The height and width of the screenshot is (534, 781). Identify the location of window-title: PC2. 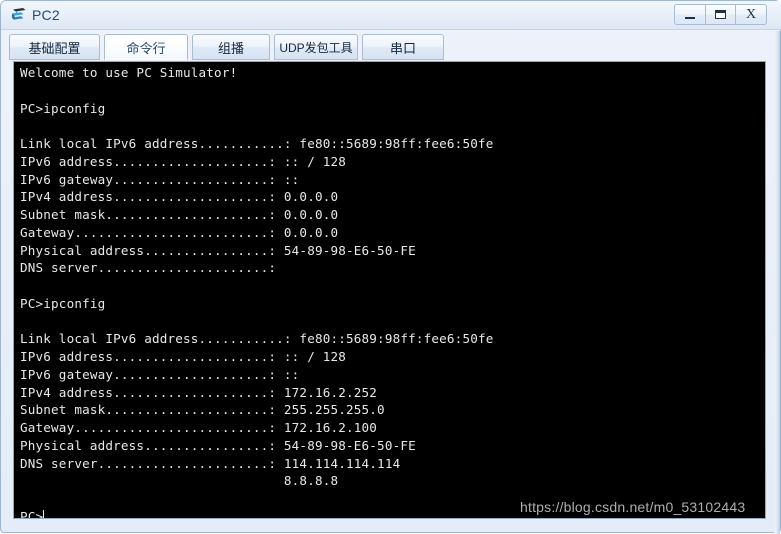
(46, 15).